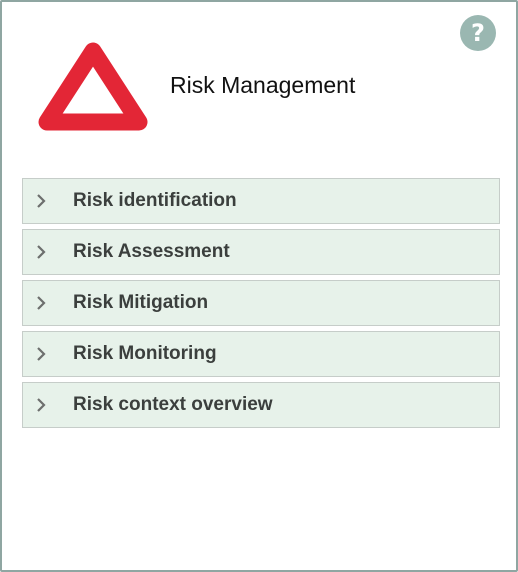 The image size is (518, 572). I want to click on menu-item-risk-context-overview: Risk context overview, so click(261, 405).